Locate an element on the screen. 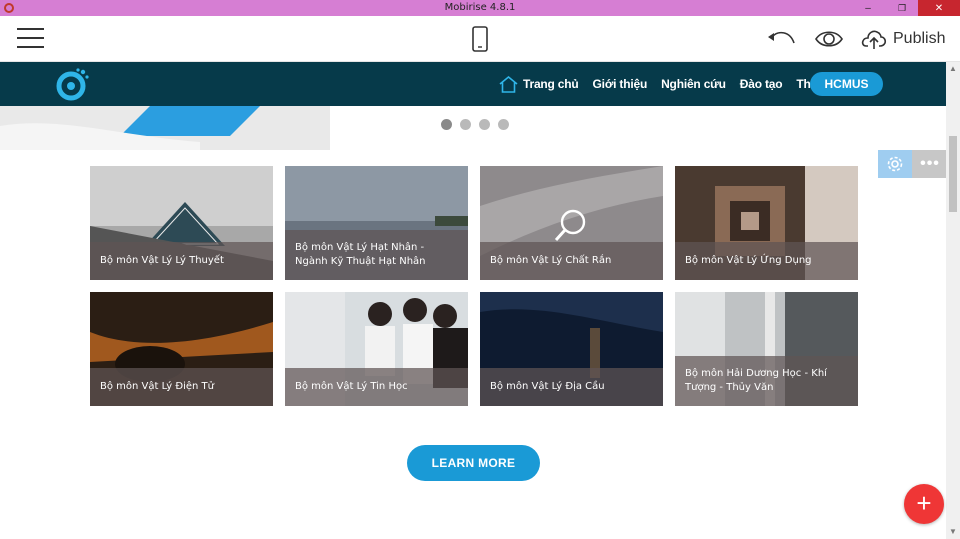  block-more-button: ••• is located at coordinates (929, 164).